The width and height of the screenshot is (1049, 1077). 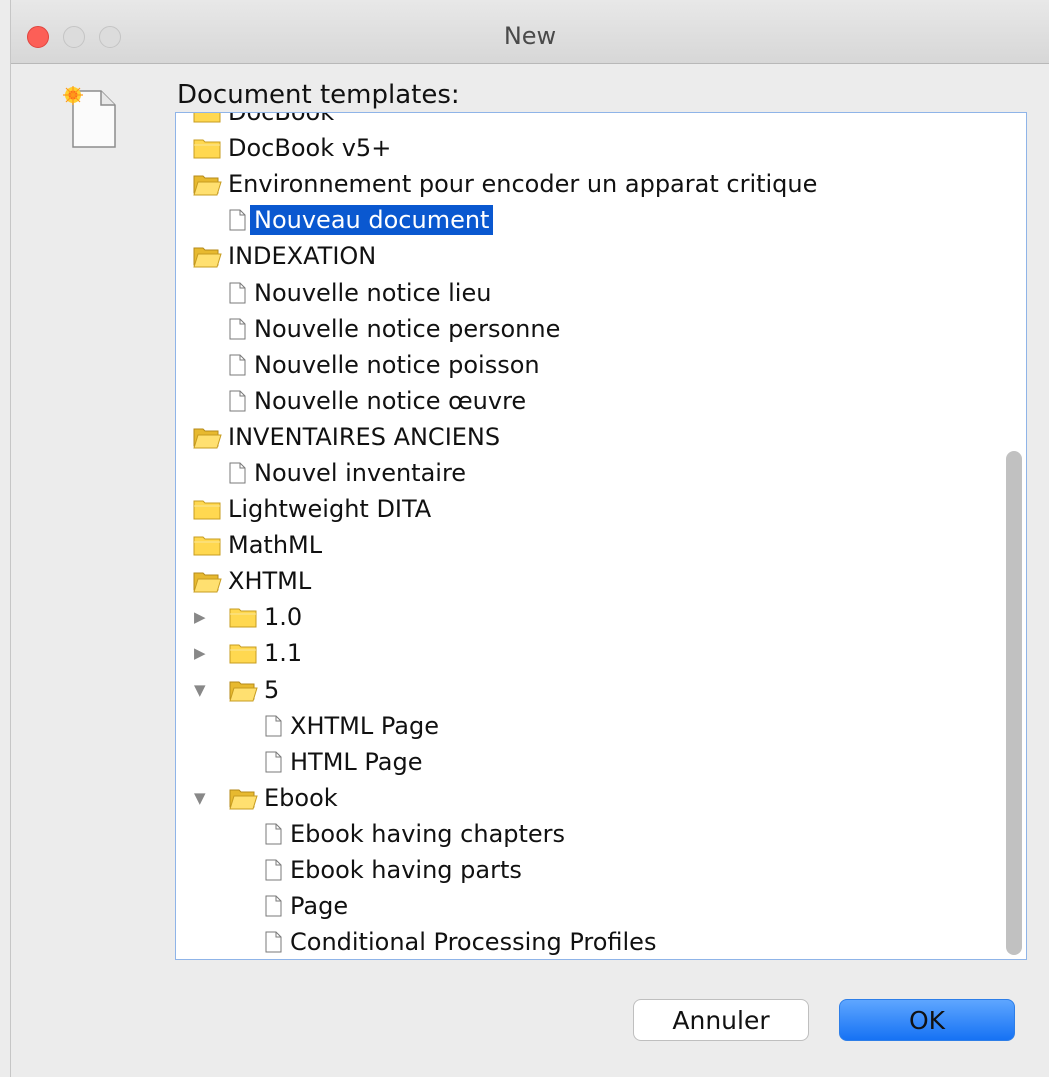 I want to click on tree-file-item: XHTML Page, so click(x=601, y=726).